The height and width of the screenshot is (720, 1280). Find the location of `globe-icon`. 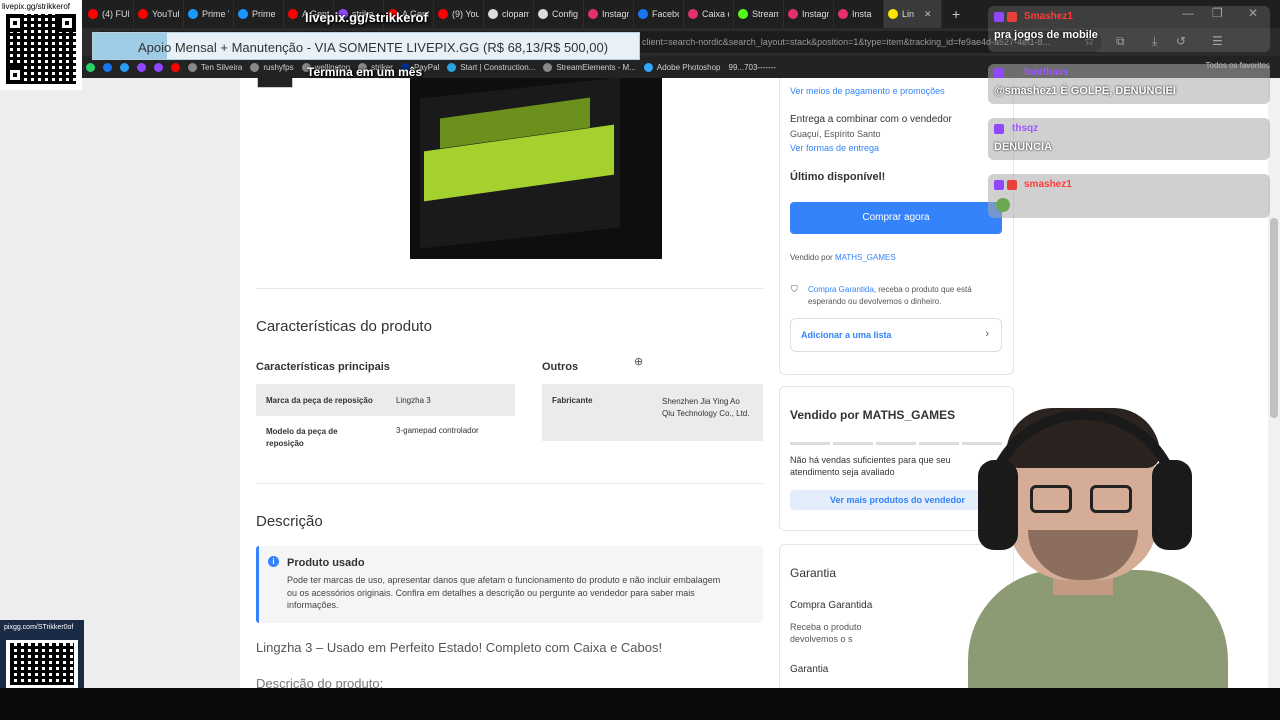

globe-icon is located at coordinates (493, 14).